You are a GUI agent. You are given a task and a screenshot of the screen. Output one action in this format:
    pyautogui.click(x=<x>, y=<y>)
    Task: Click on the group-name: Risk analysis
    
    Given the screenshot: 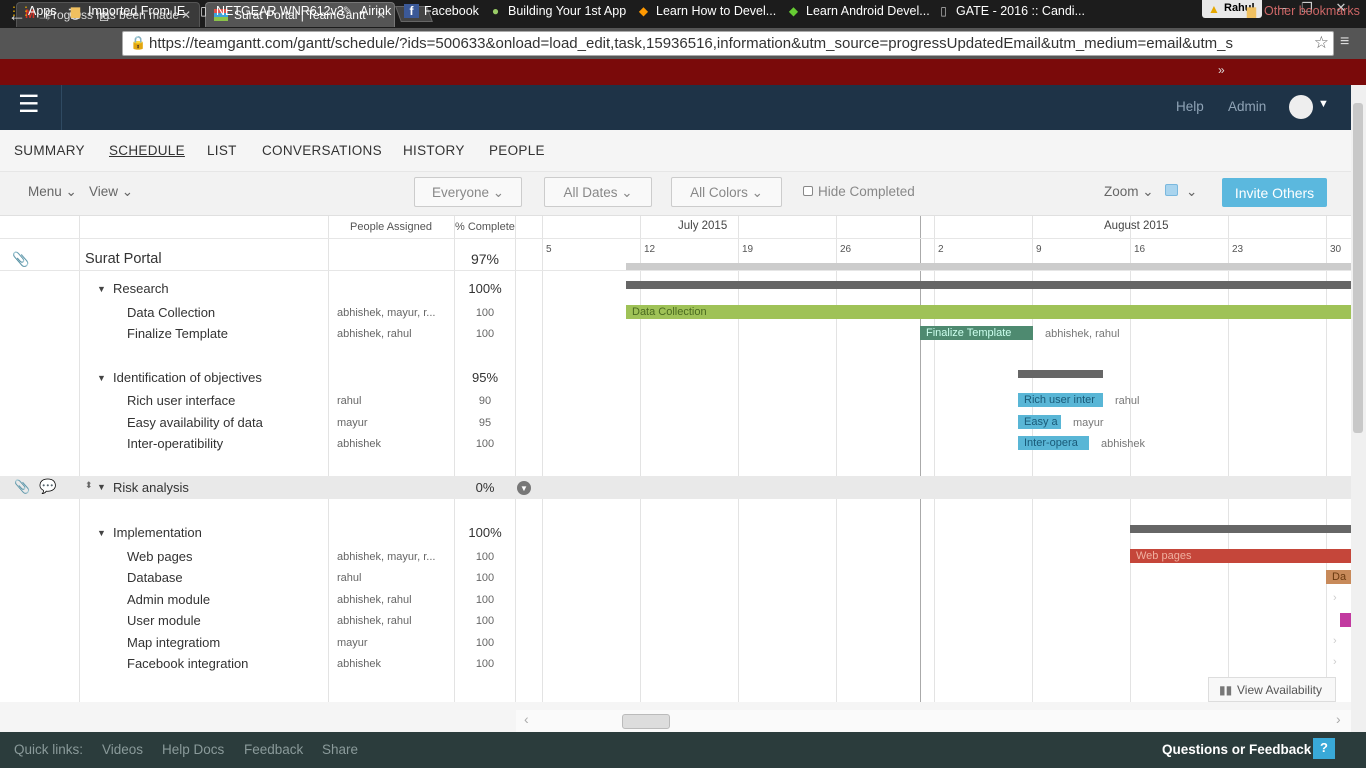 What is the action you would take?
    pyautogui.click(x=151, y=487)
    